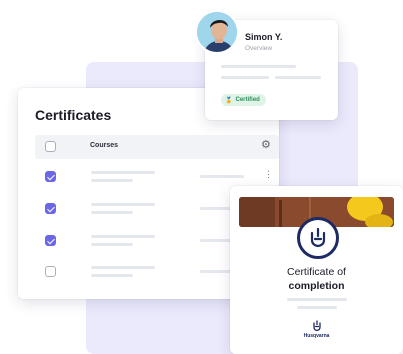 The width and height of the screenshot is (403, 354). I want to click on certificate-icon: 🏅, so click(229, 100).